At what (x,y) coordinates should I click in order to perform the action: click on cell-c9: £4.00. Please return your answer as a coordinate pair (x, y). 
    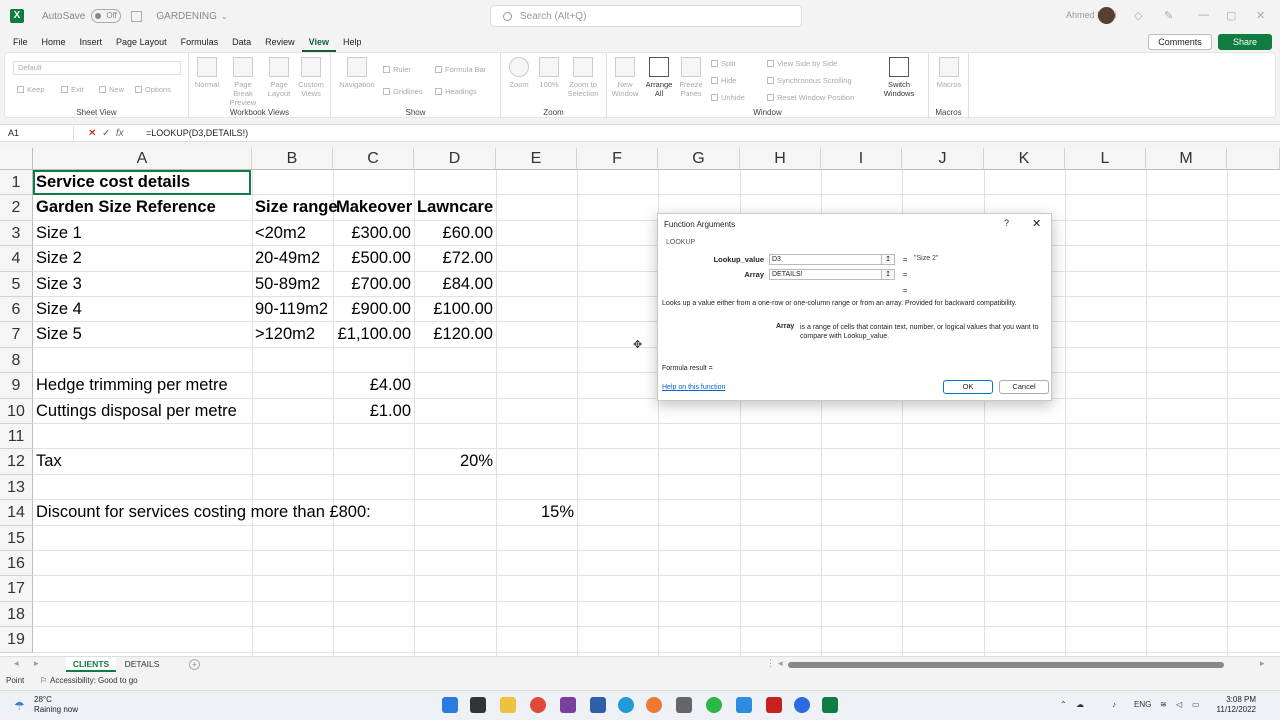
    Looking at the image, I should click on (372, 385).